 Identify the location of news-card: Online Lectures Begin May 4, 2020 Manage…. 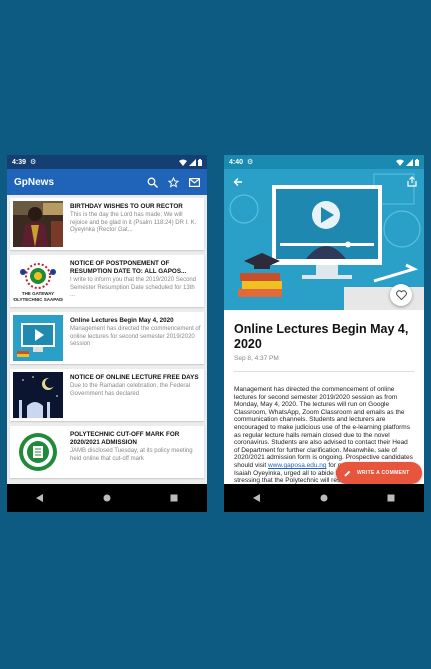
(107, 338).